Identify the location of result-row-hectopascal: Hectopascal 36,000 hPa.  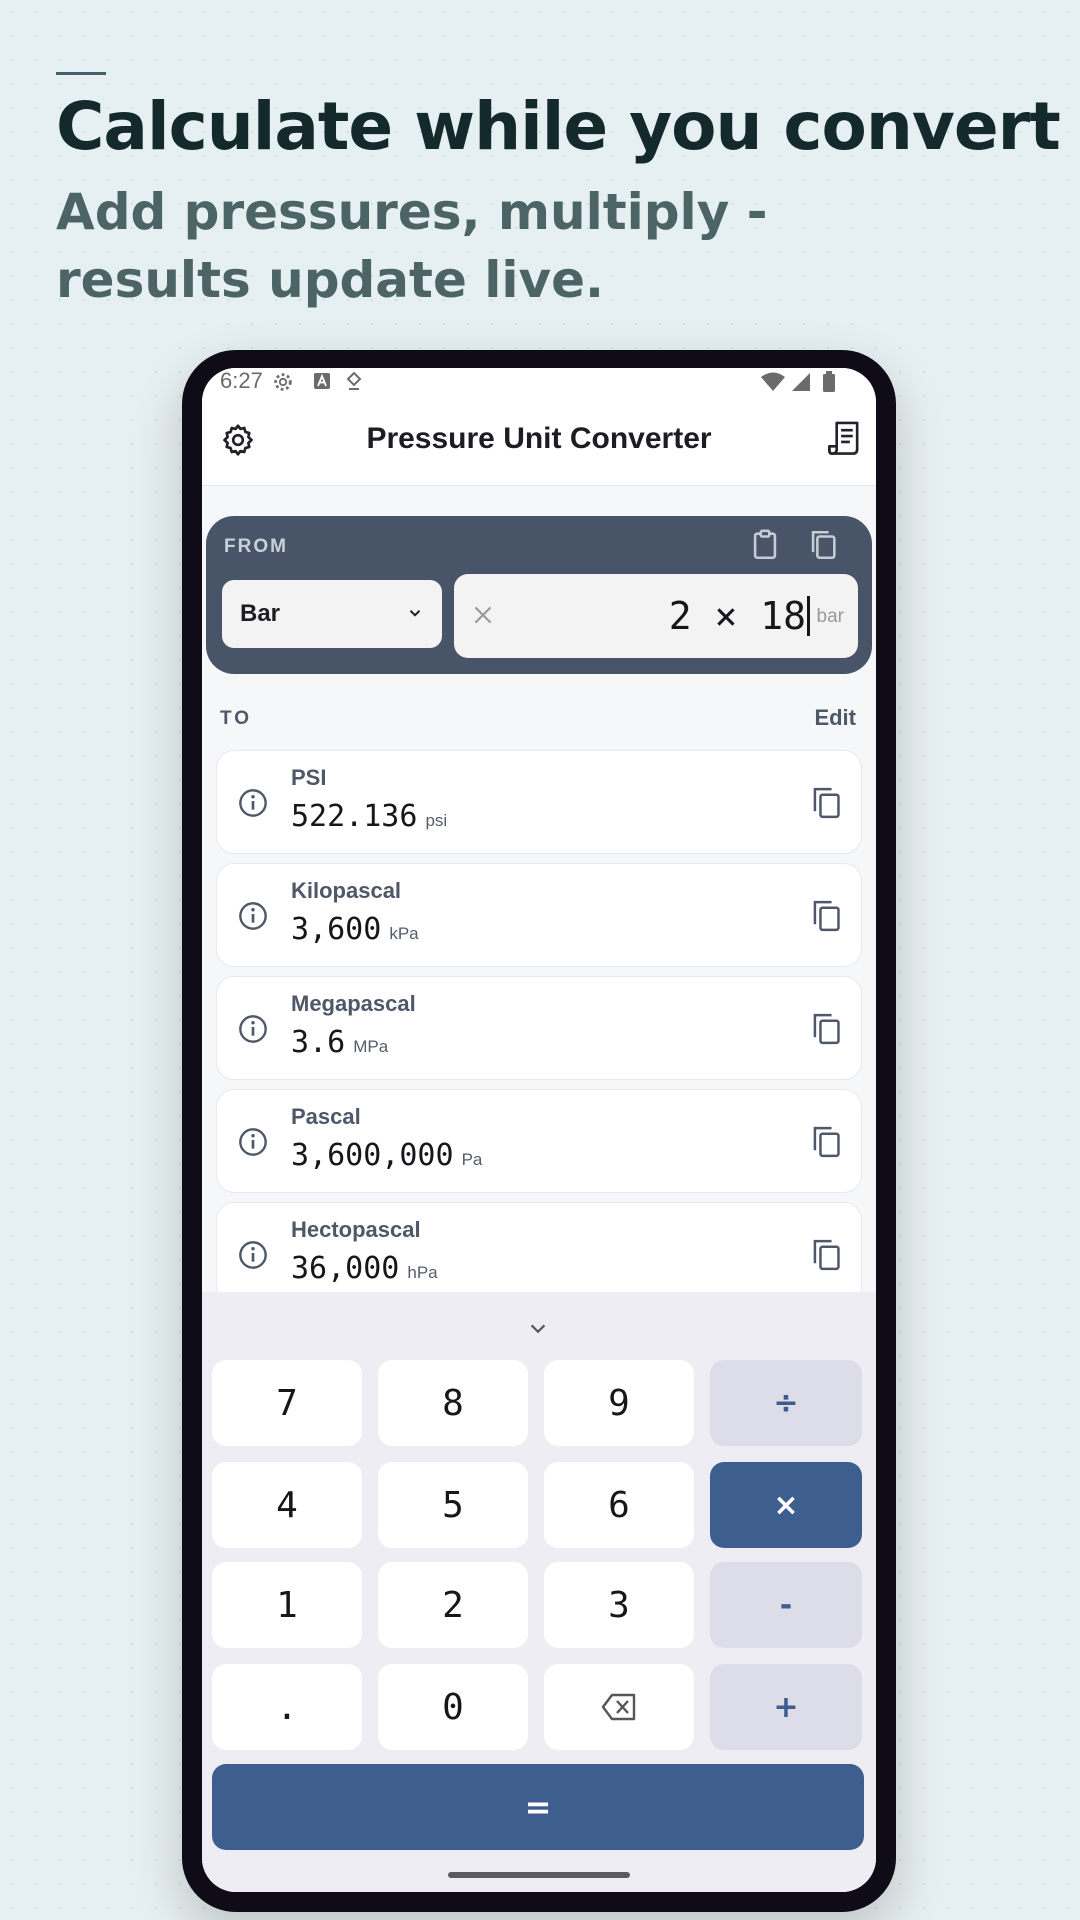
(539, 1254).